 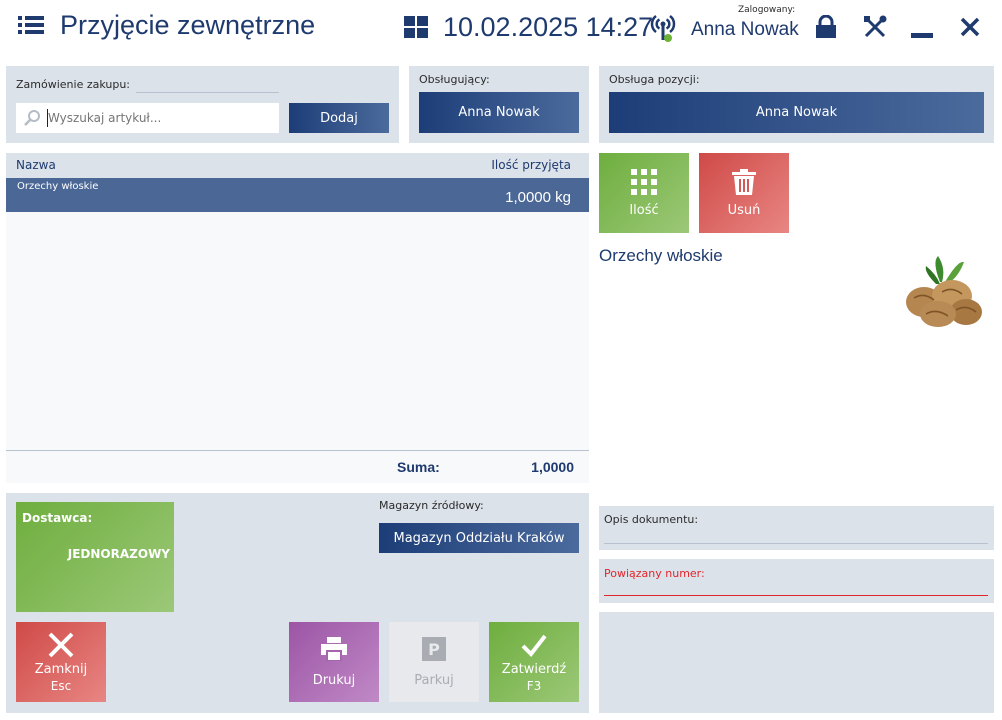 What do you see at coordinates (36, 165) in the screenshot?
I see `column-header-name: Nazwa` at bounding box center [36, 165].